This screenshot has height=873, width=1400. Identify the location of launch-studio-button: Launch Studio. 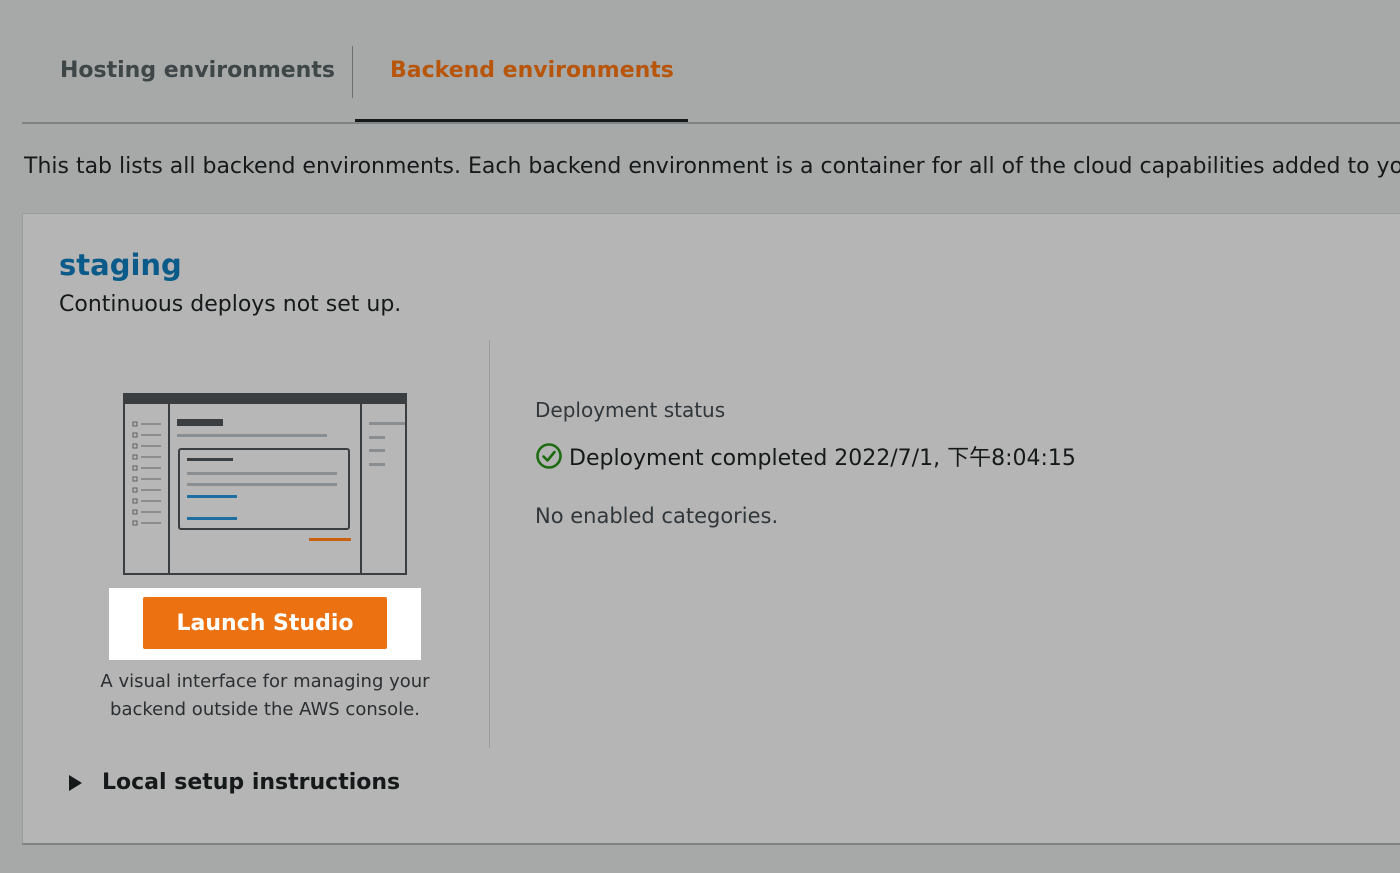
(265, 623).